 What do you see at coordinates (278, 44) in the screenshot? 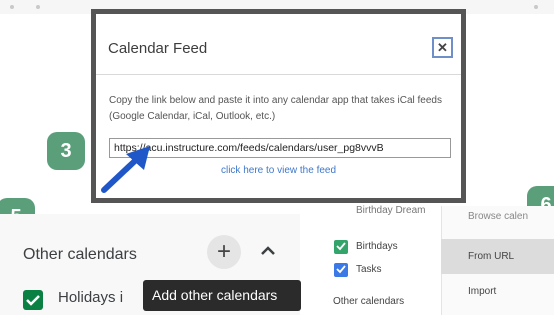
I see `dialog-header: Calendar Feed ✕` at bounding box center [278, 44].